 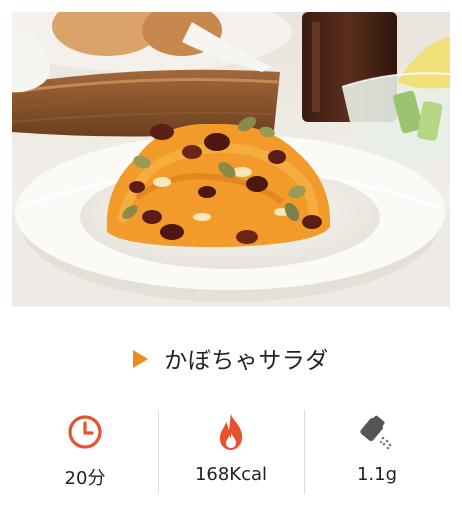 What do you see at coordinates (85, 478) in the screenshot?
I see `cooking-time-value: 20分` at bounding box center [85, 478].